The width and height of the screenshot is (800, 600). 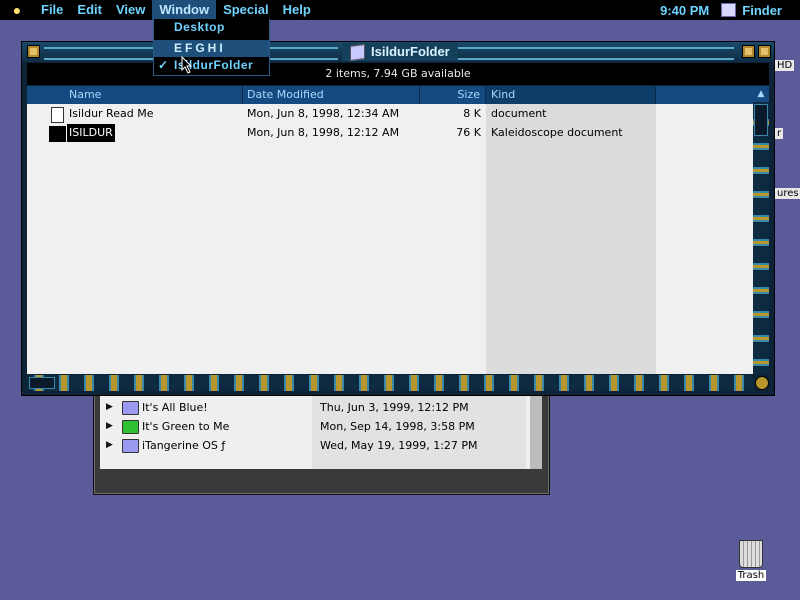 I want to click on window-title-bar: IsildurFolder, so click(x=398, y=52).